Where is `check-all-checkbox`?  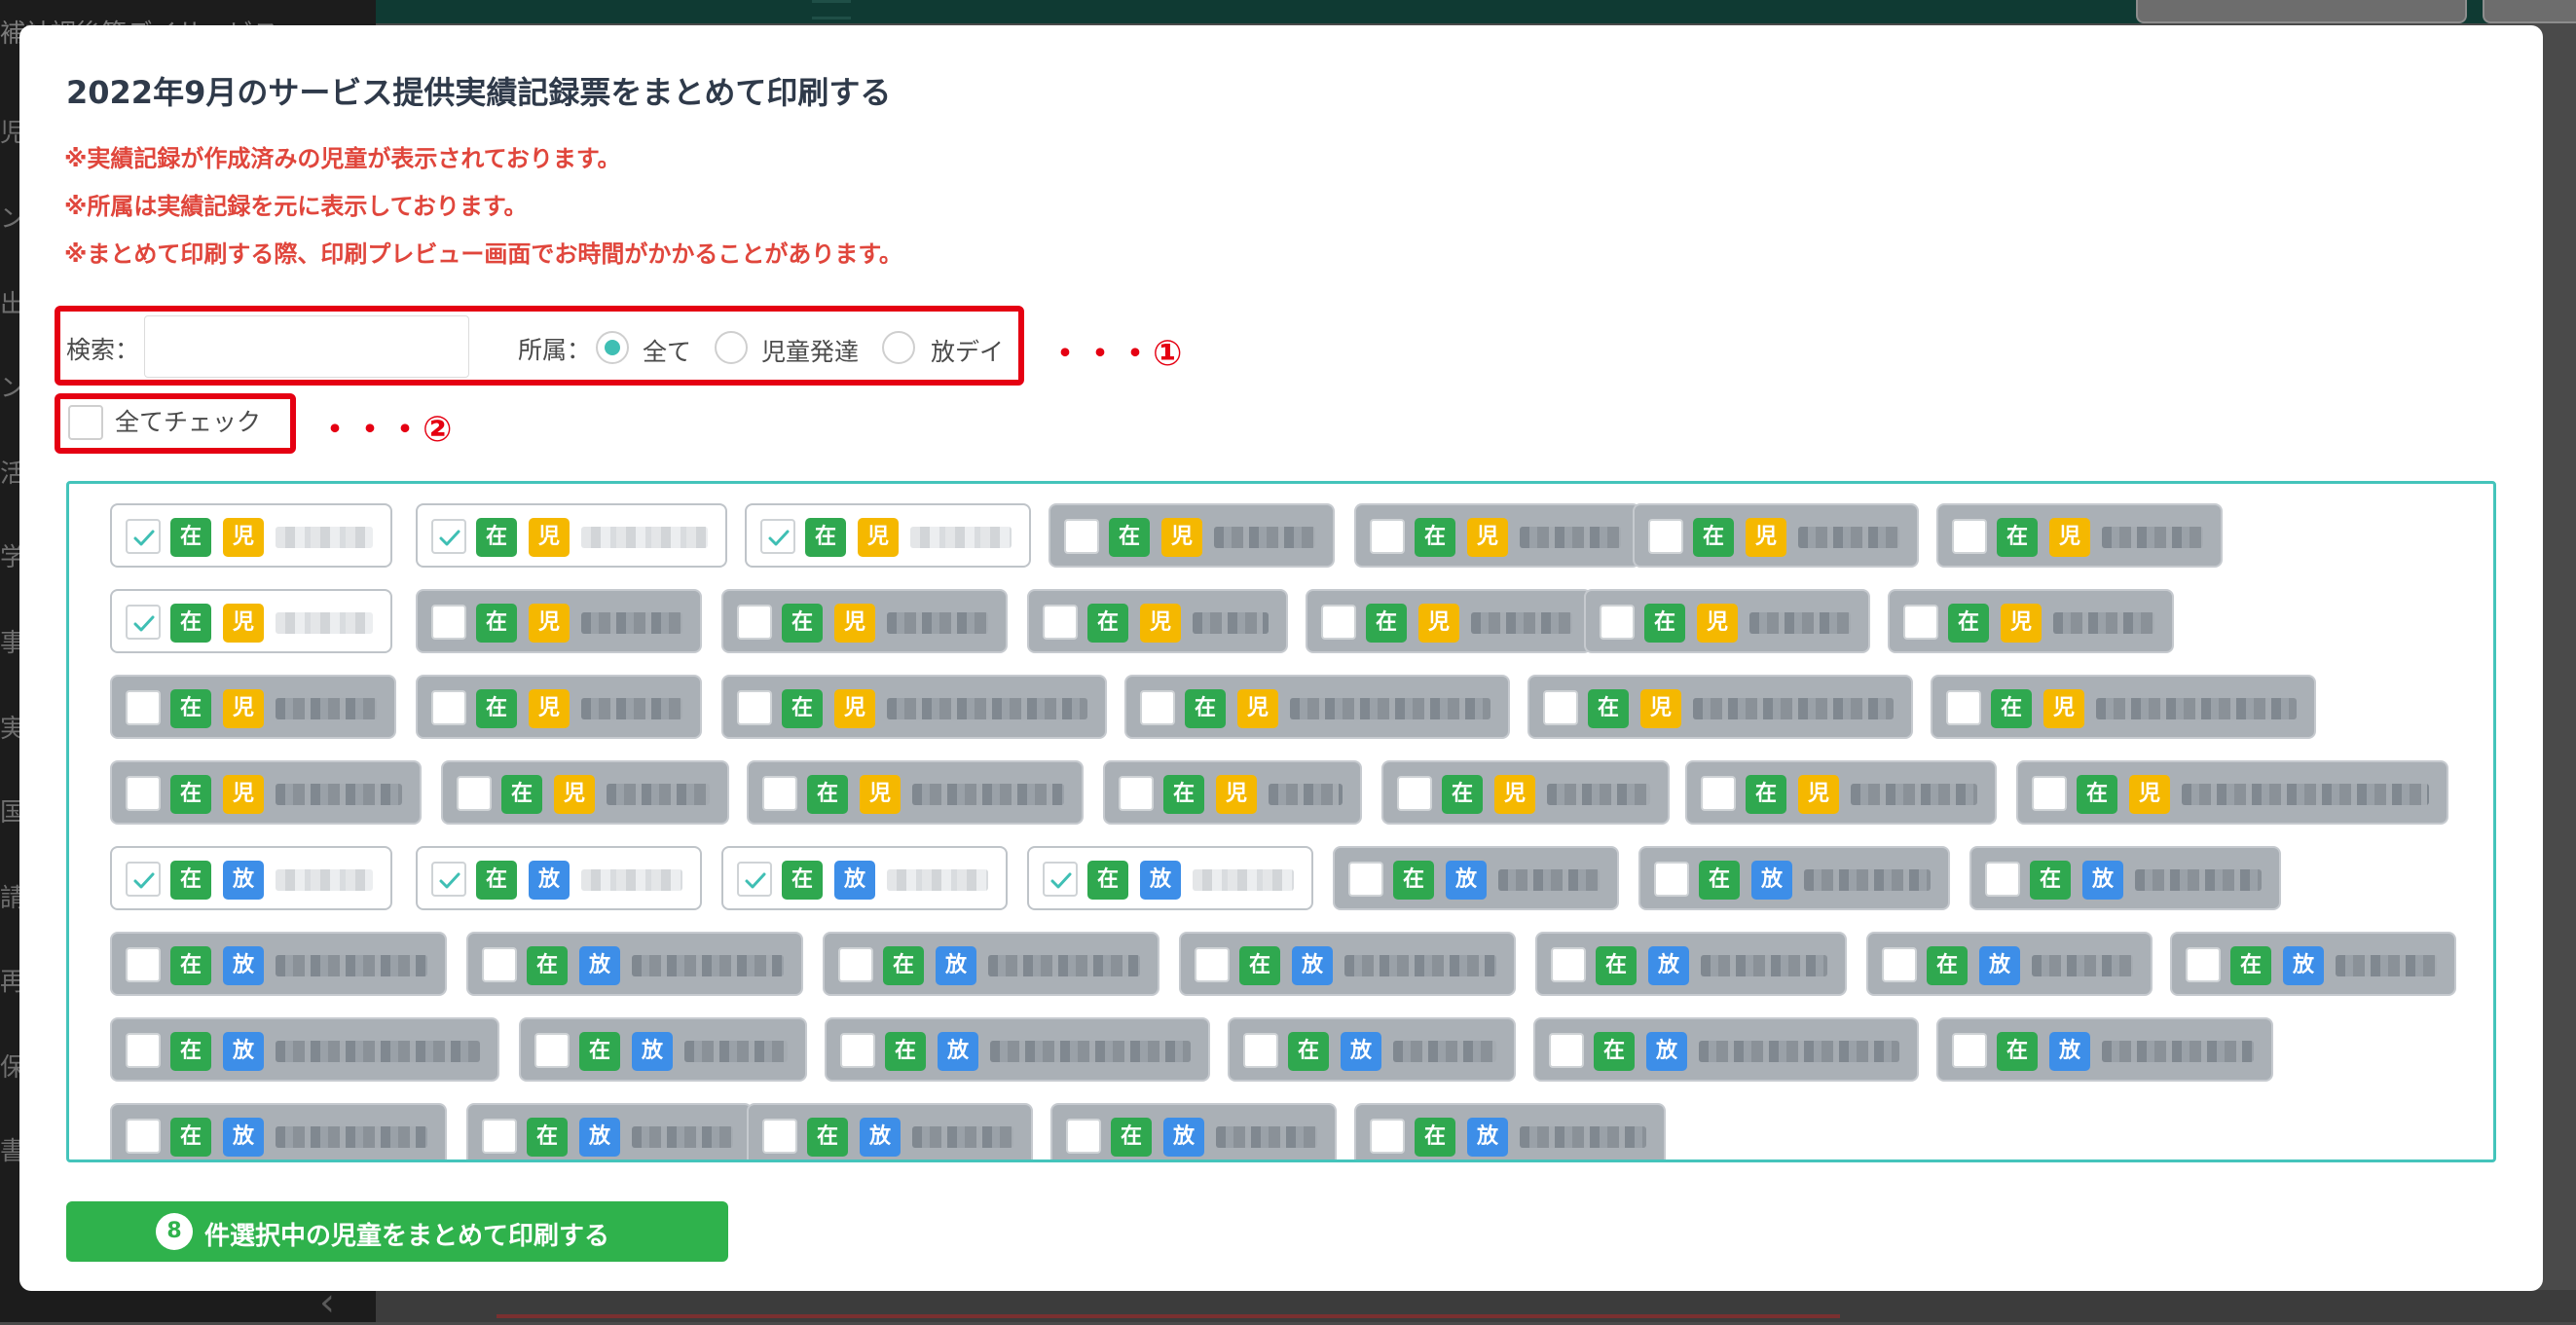
check-all-checkbox is located at coordinates (85, 422).